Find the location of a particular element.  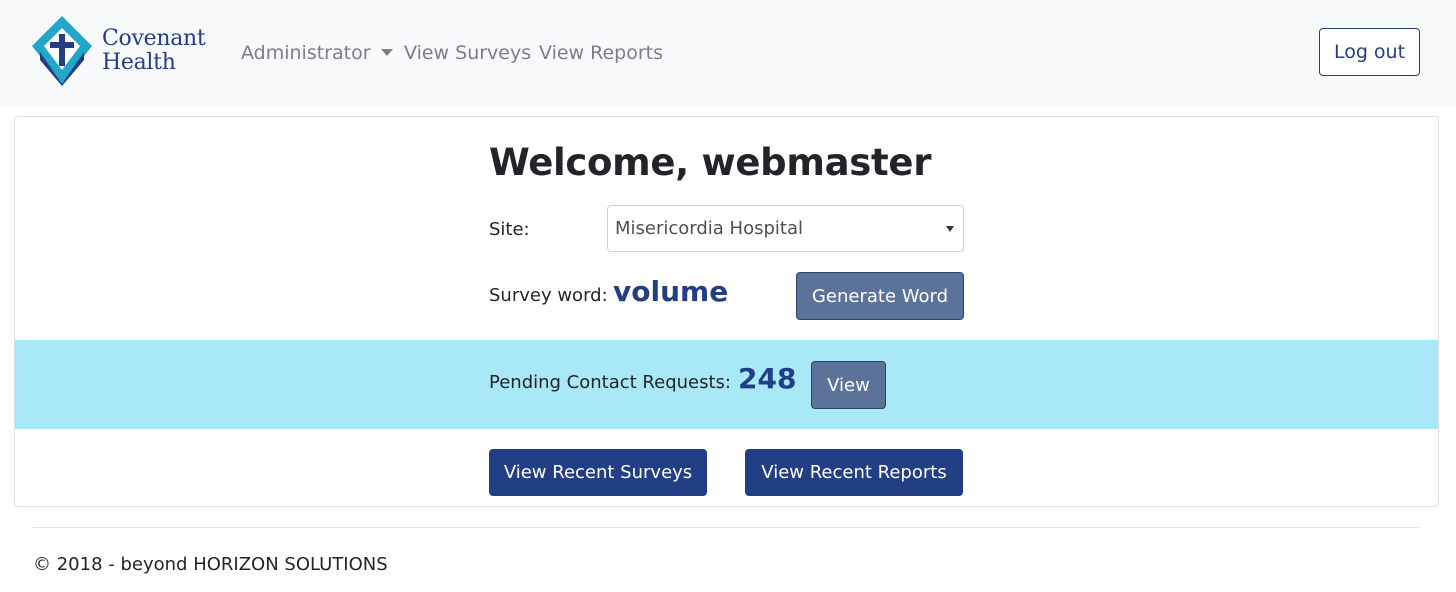

pending-requests-banner: Pending Contact Requests: 248 View is located at coordinates (726, 384).